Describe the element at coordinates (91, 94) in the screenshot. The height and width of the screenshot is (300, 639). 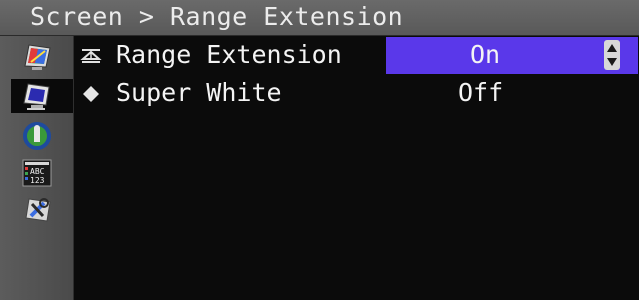
I see `diamond-icon` at that location.